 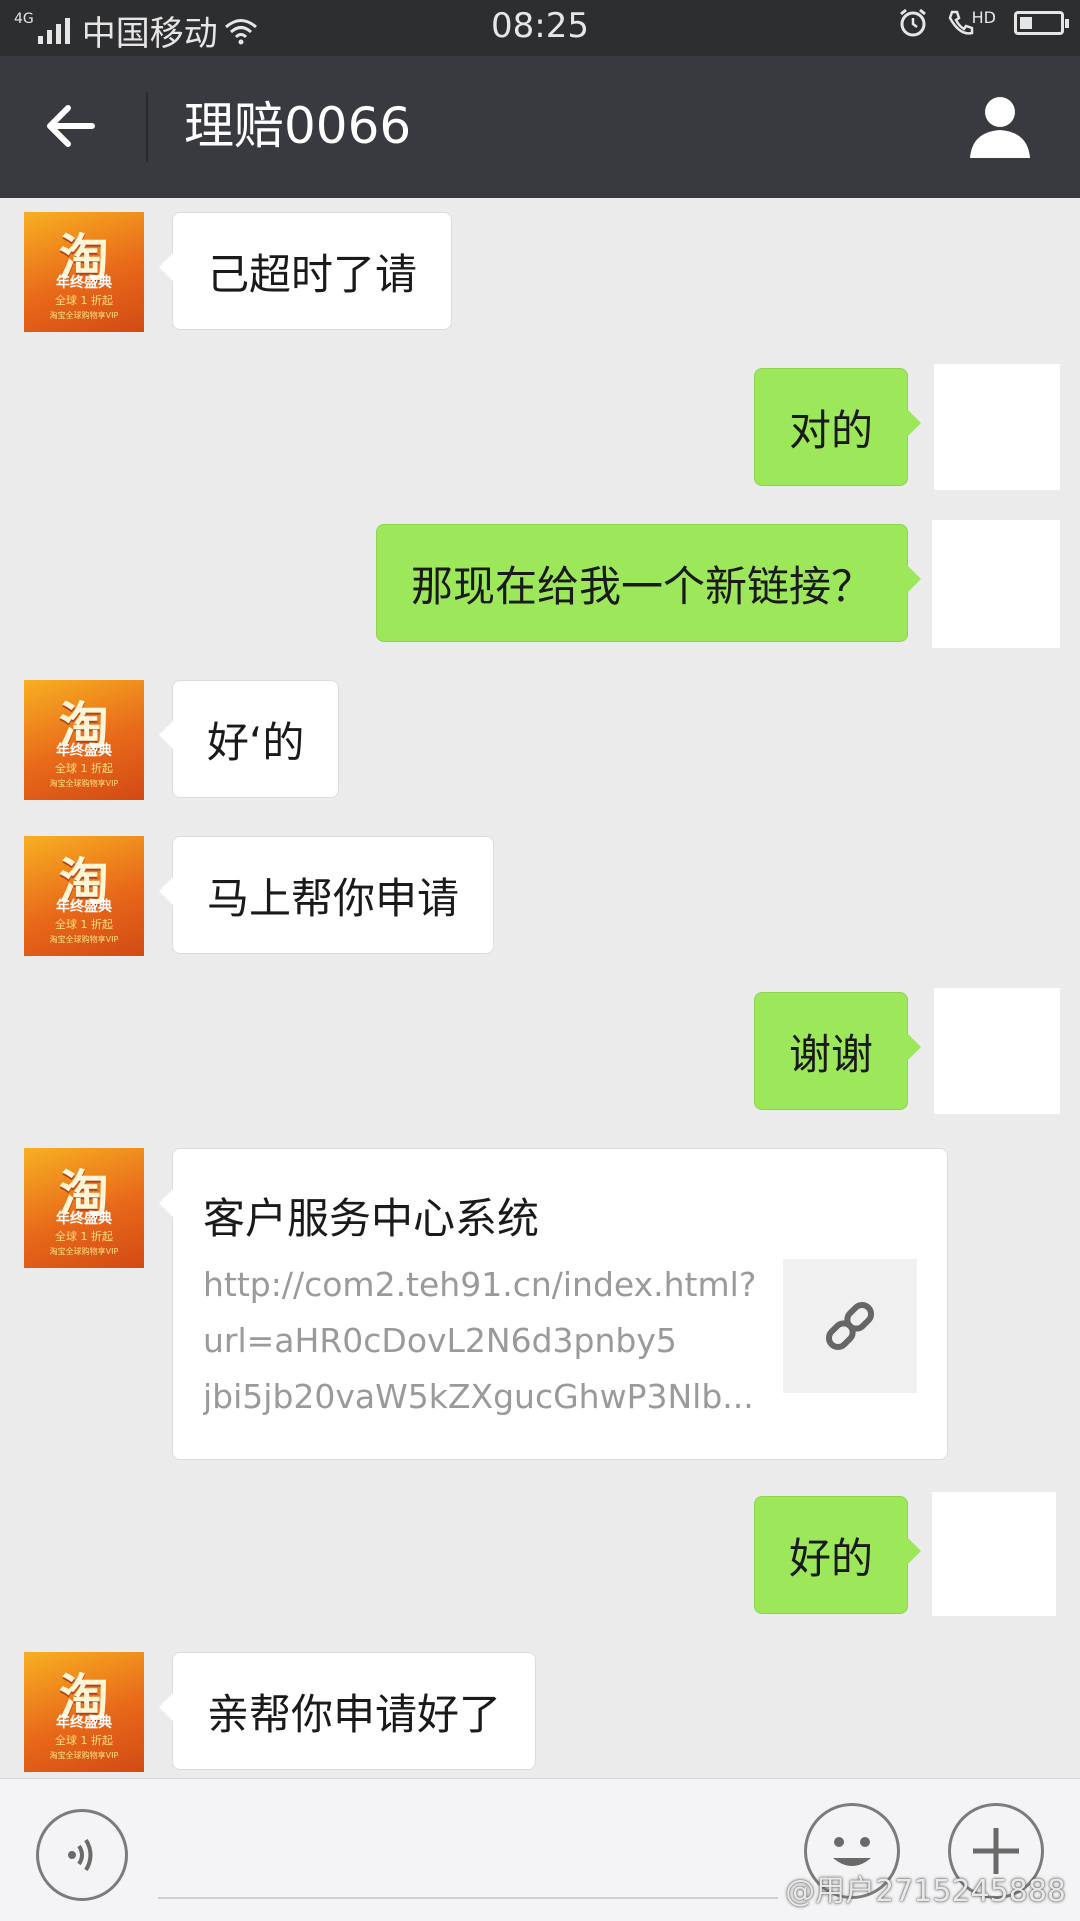 I want to click on hd-call-icon: HD, so click(x=971, y=23).